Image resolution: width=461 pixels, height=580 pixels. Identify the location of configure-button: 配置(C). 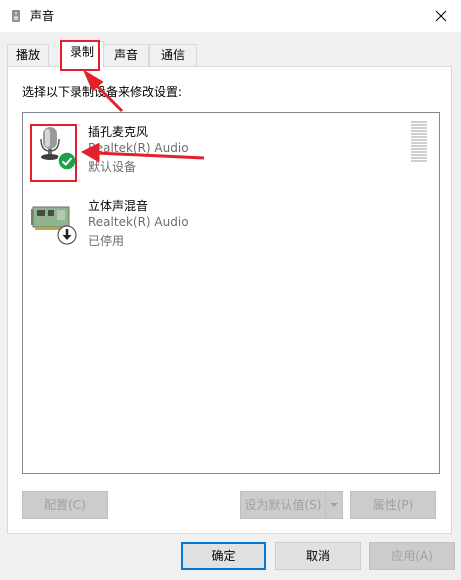
(65, 505).